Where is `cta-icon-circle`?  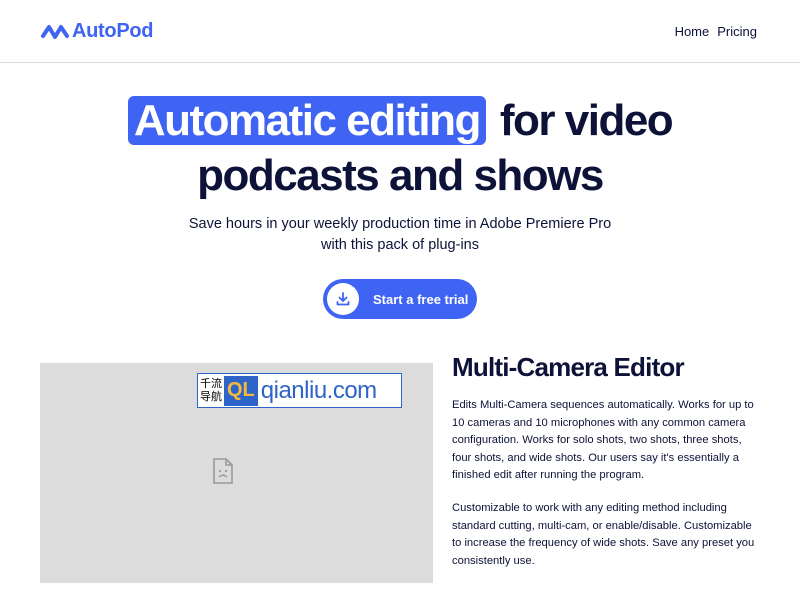
cta-icon-circle is located at coordinates (343, 299).